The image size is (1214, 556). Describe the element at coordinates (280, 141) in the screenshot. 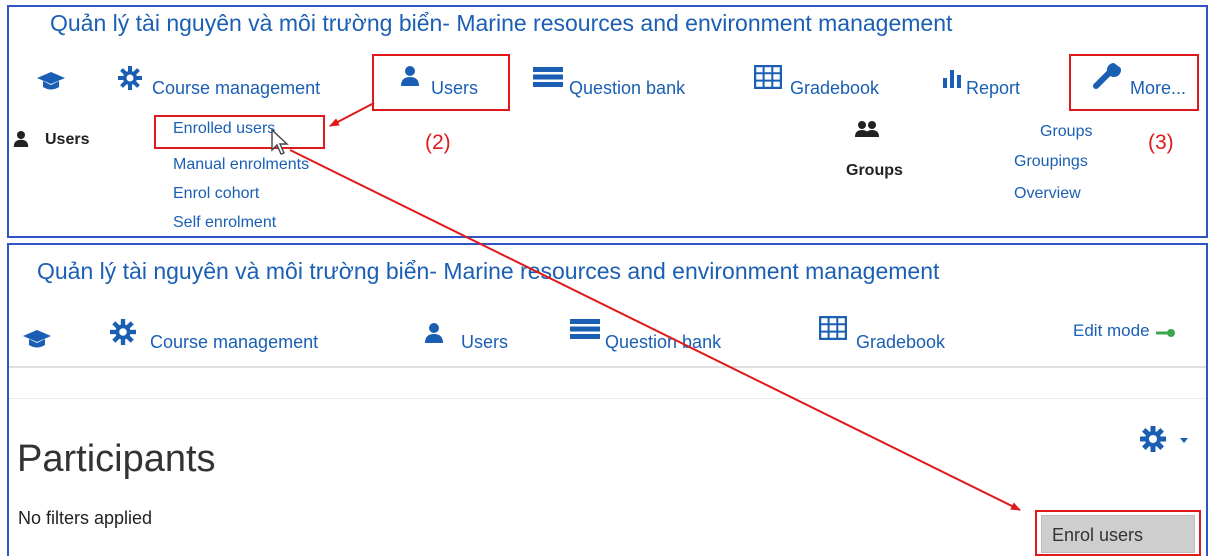

I see `mouse-cursor-icon` at that location.